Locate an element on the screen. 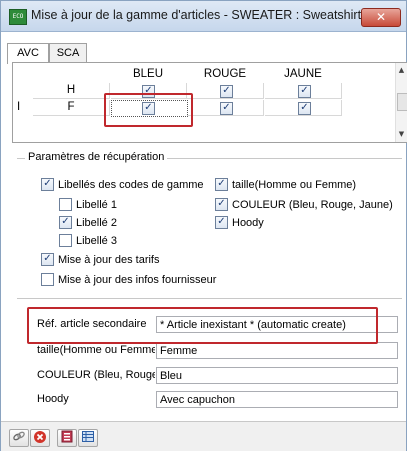 This screenshot has width=407, height=451. label-couleur: COULEUR (Bleu, Rouge, is located at coordinates (96, 375).